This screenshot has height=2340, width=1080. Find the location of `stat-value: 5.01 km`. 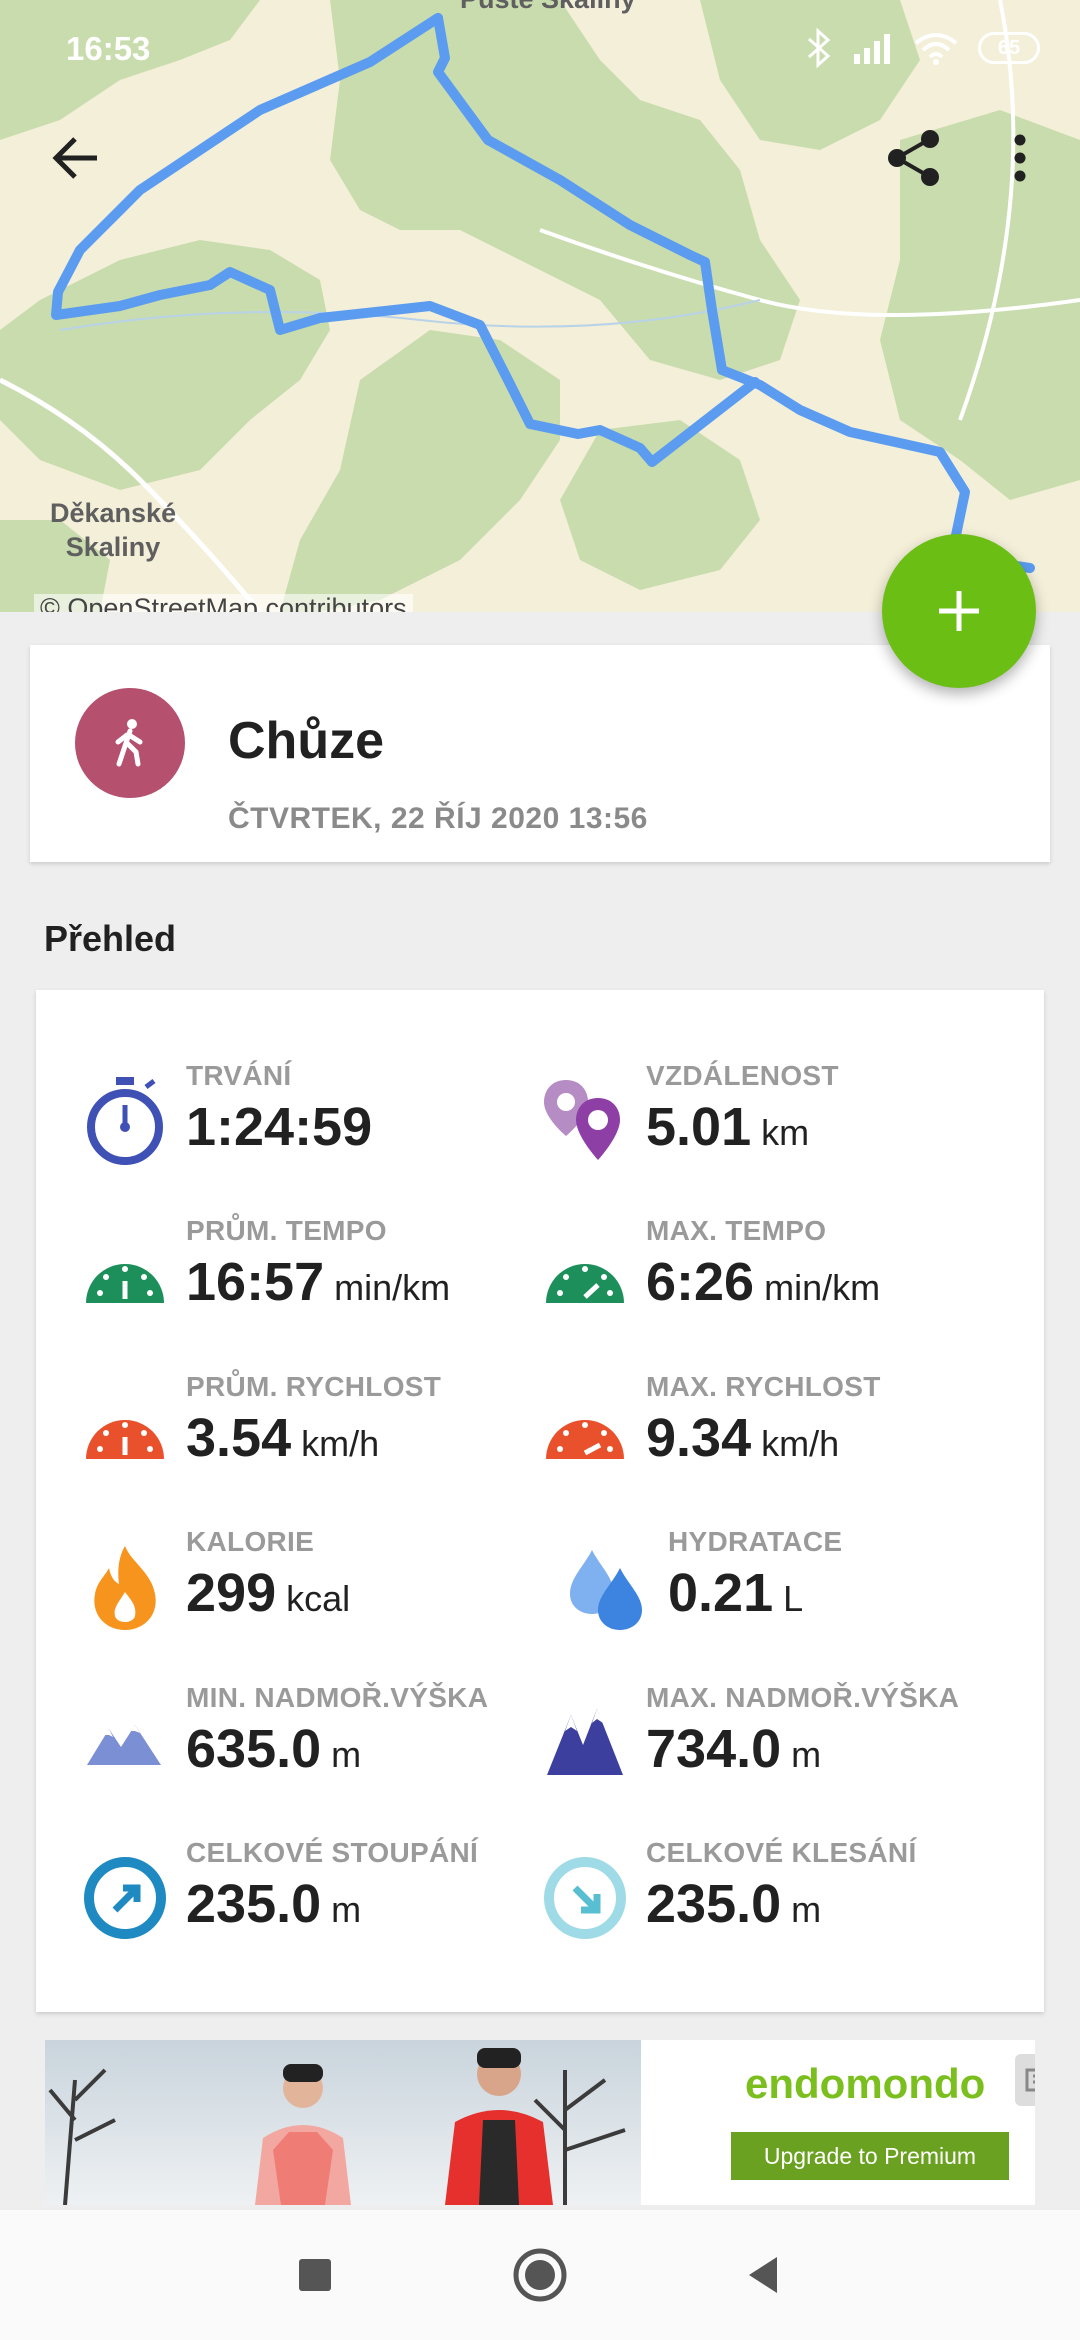

stat-value: 5.01 km is located at coordinates (727, 1127).